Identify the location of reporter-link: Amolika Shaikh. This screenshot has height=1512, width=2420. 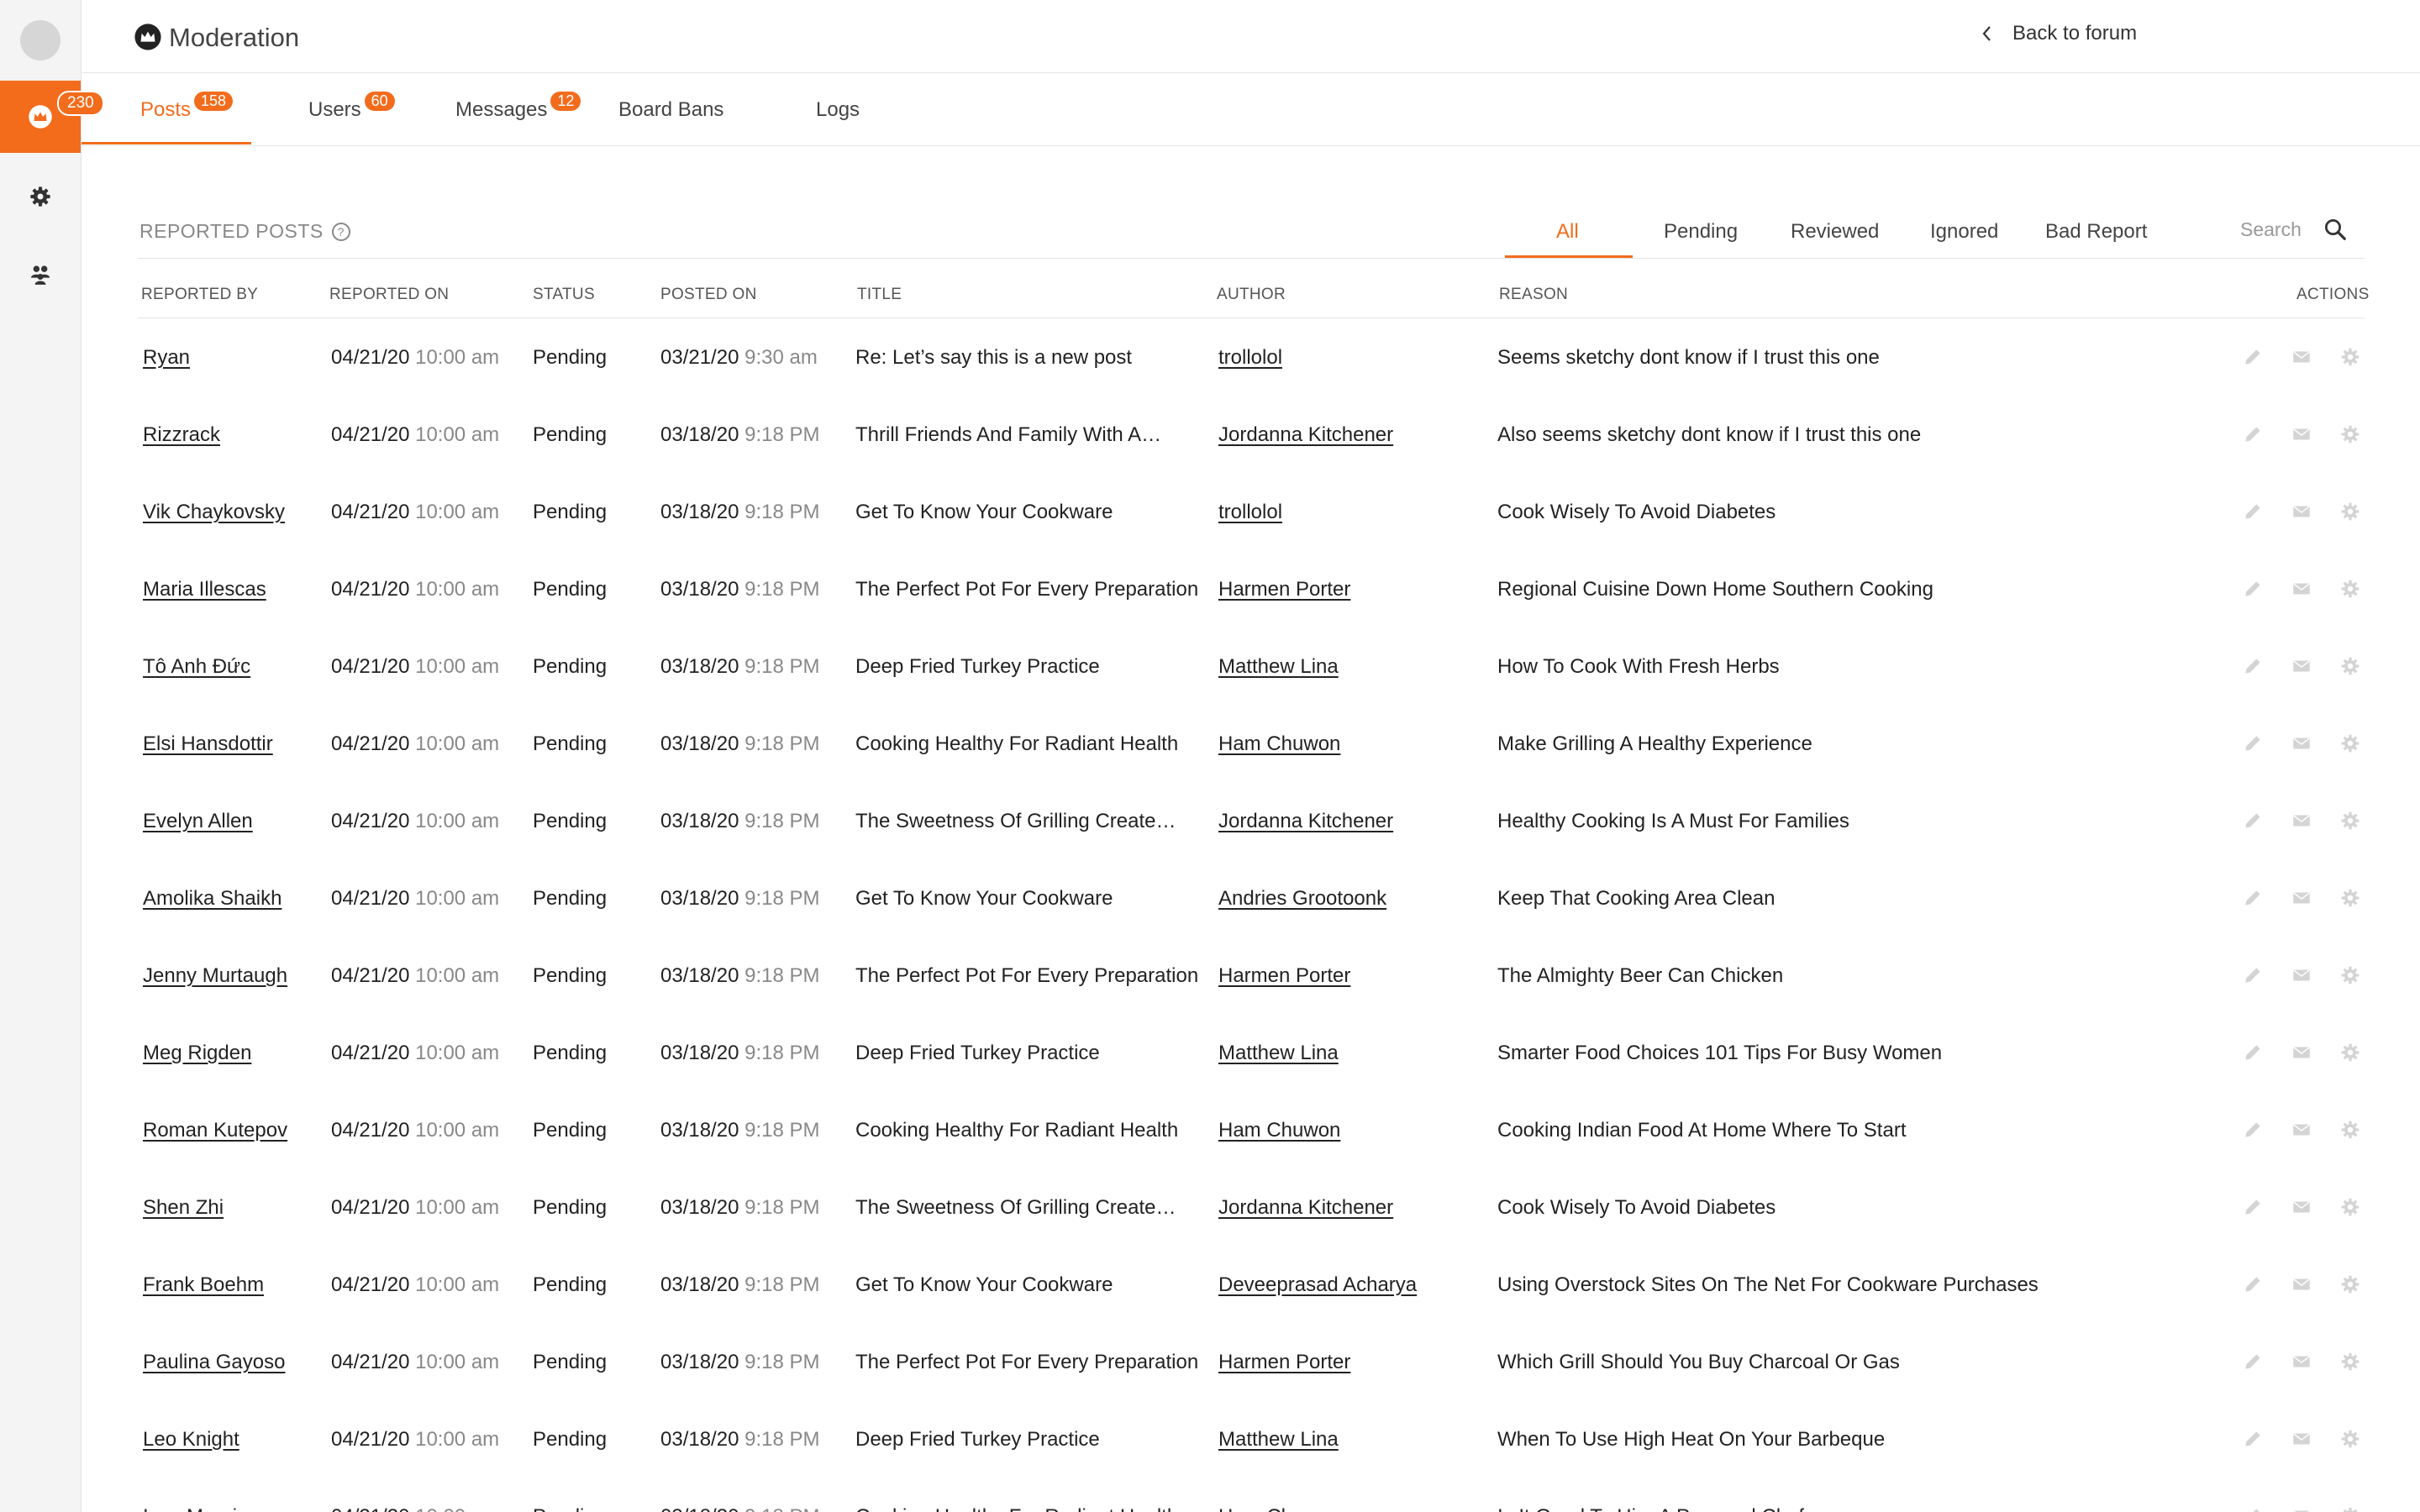
(212, 899).